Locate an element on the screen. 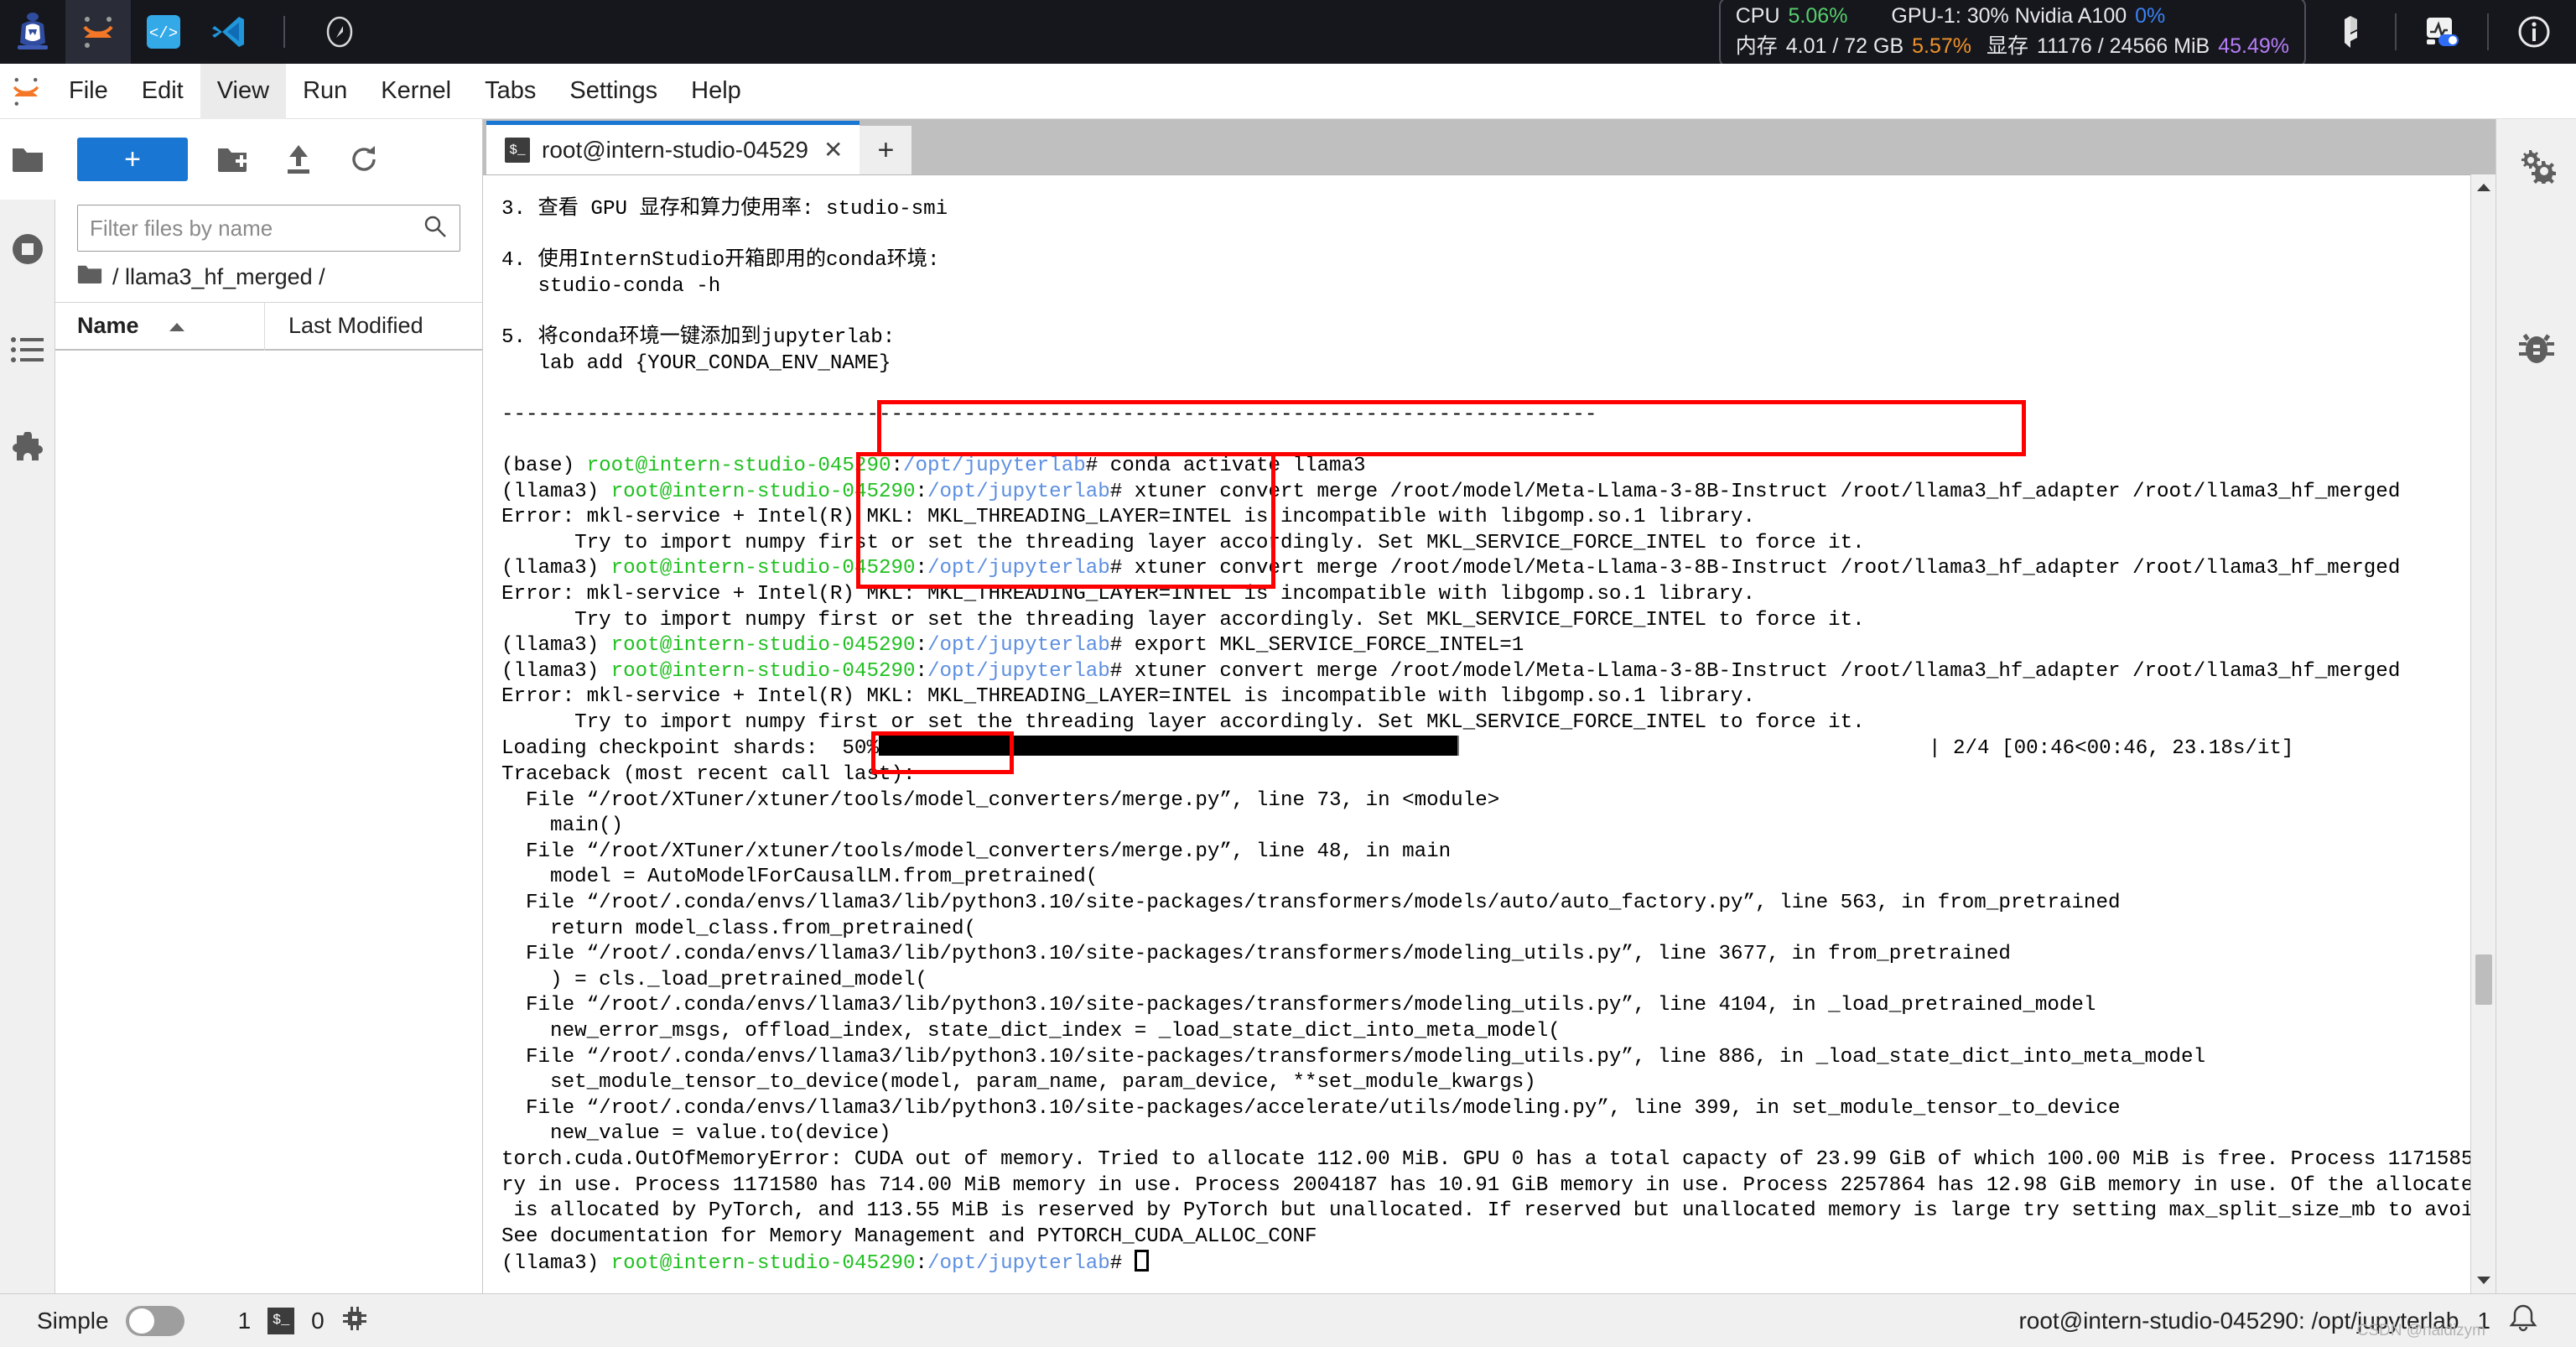  sidebar-item-commands is located at coordinates (27, 349).